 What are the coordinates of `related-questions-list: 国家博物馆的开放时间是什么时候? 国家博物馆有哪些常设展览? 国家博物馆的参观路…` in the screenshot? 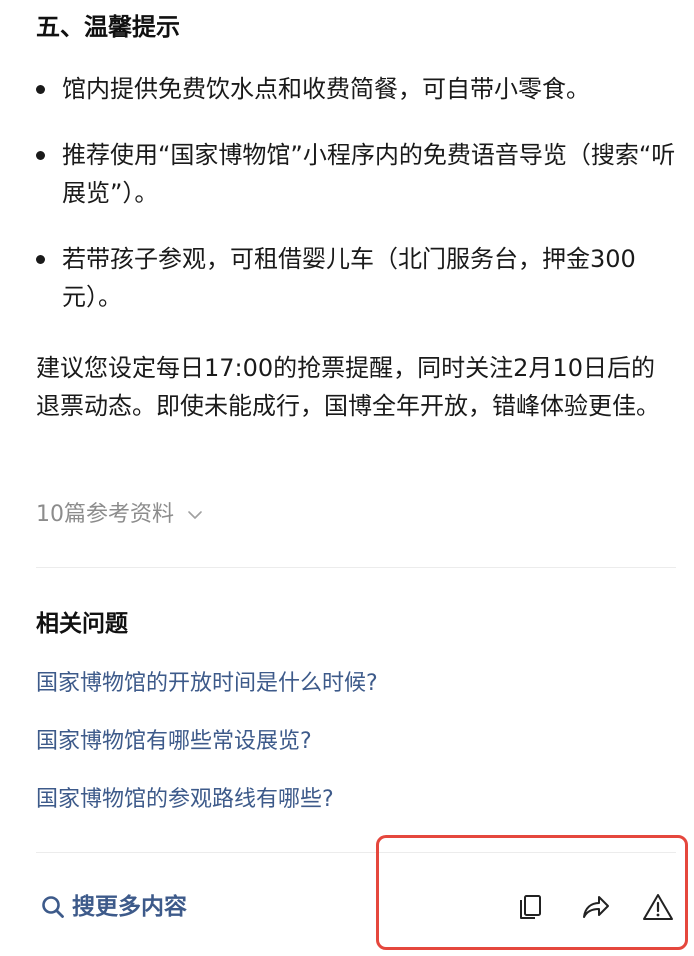 It's located at (207, 754).